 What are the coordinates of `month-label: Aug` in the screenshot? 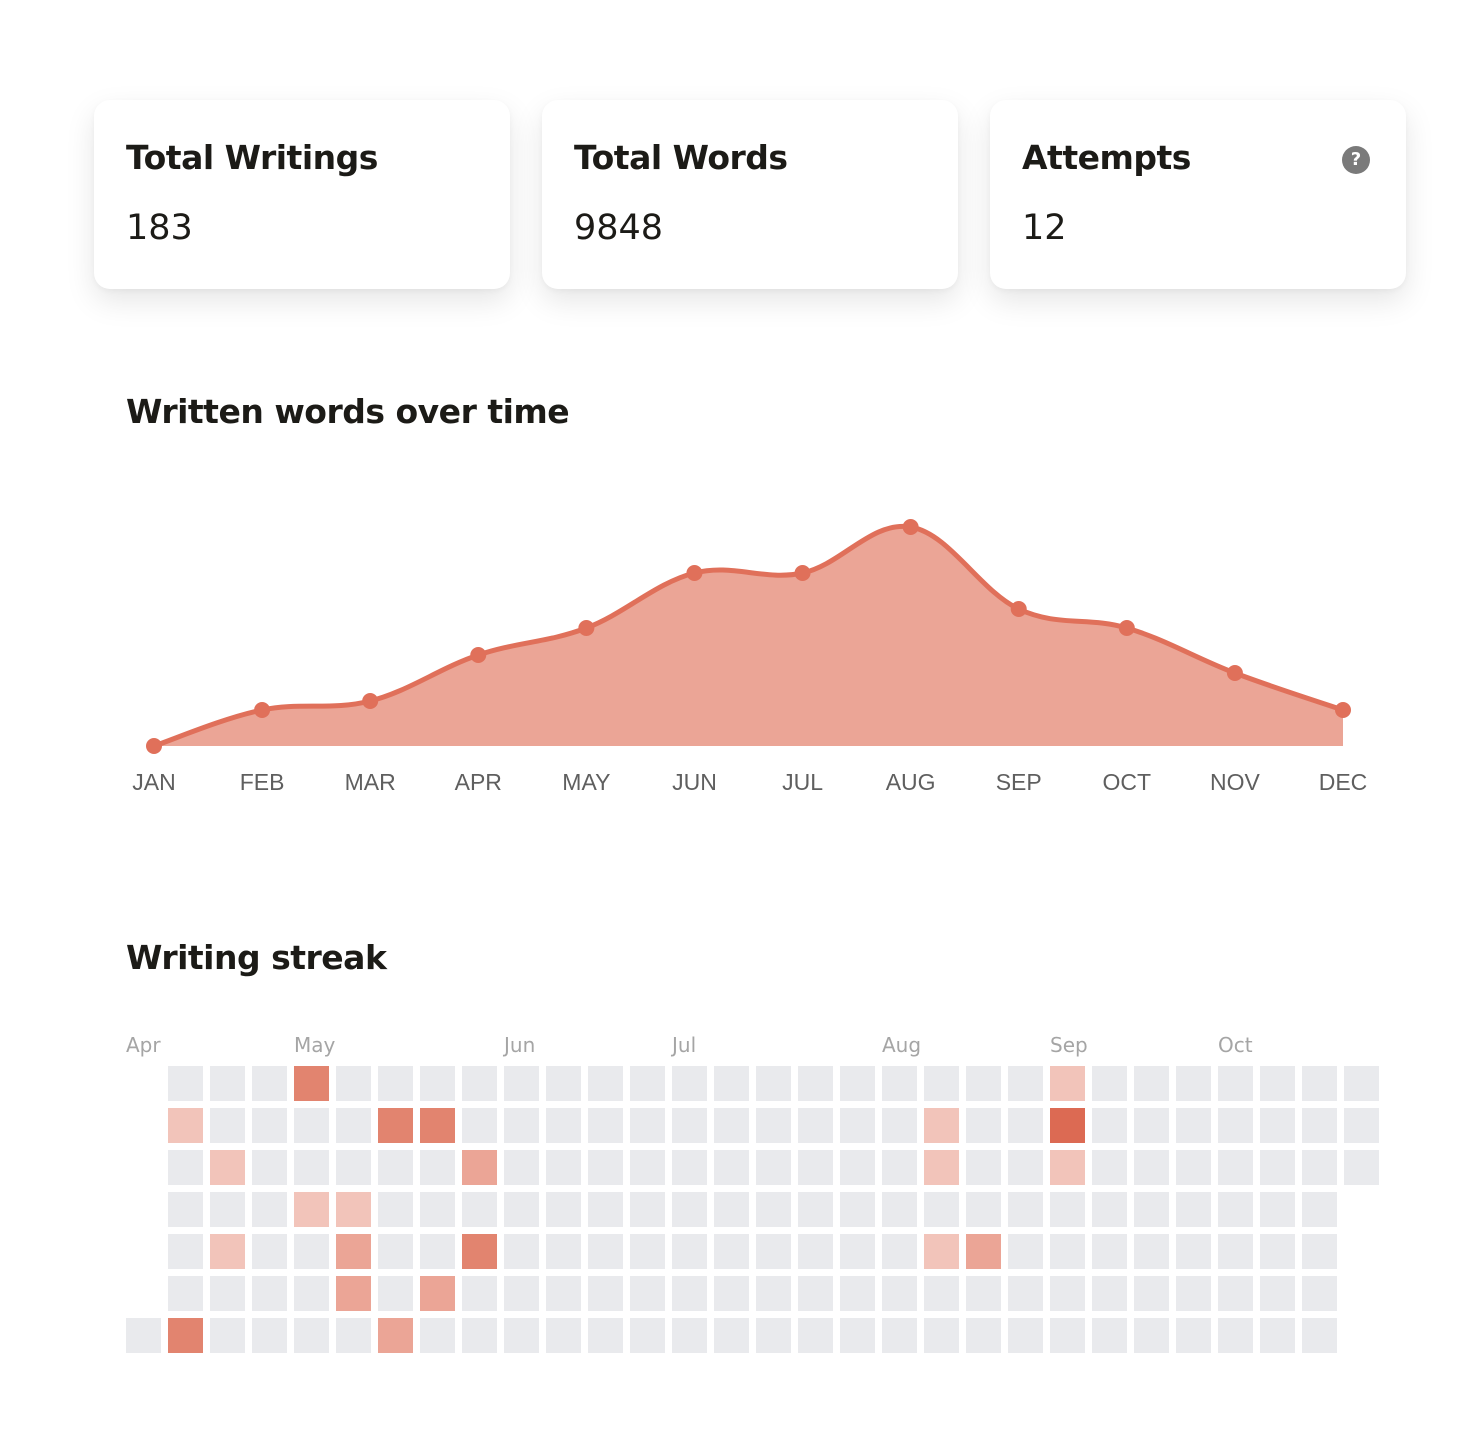 It's located at (901, 1045).